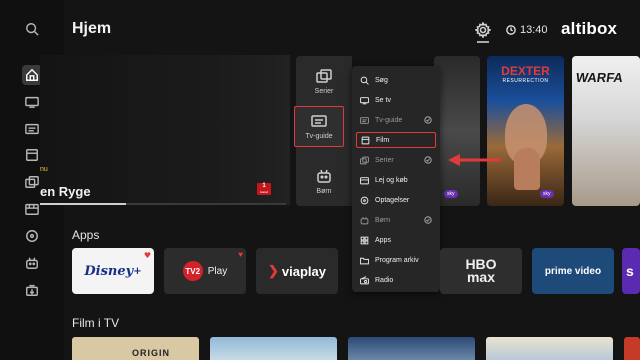  I want to click on menu-item-label: Apps, so click(383, 240).